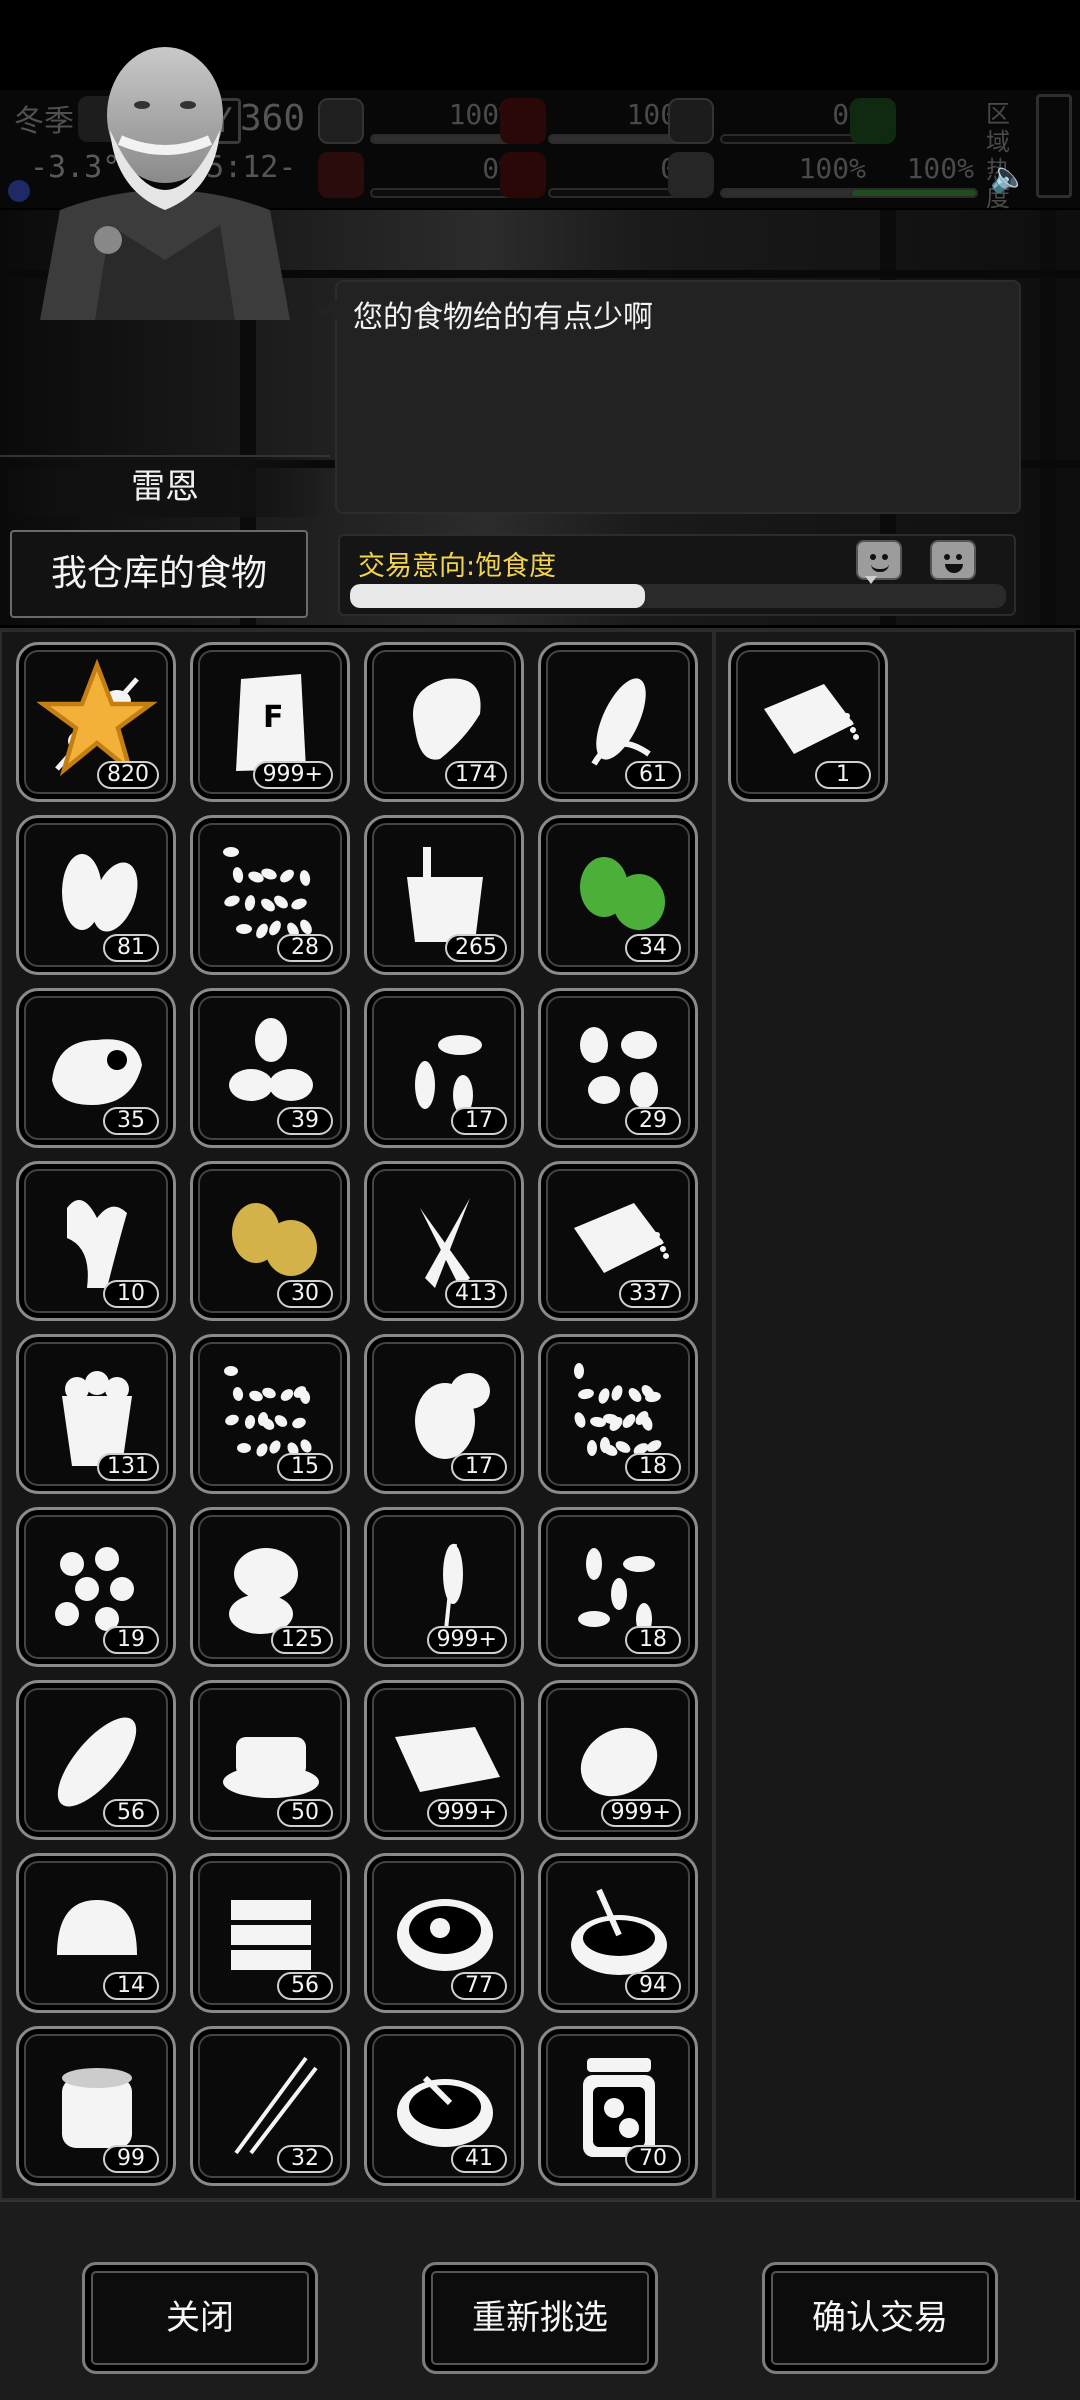 This screenshot has height=2400, width=1080. I want to click on inventory-slot: 35, so click(96, 1068).